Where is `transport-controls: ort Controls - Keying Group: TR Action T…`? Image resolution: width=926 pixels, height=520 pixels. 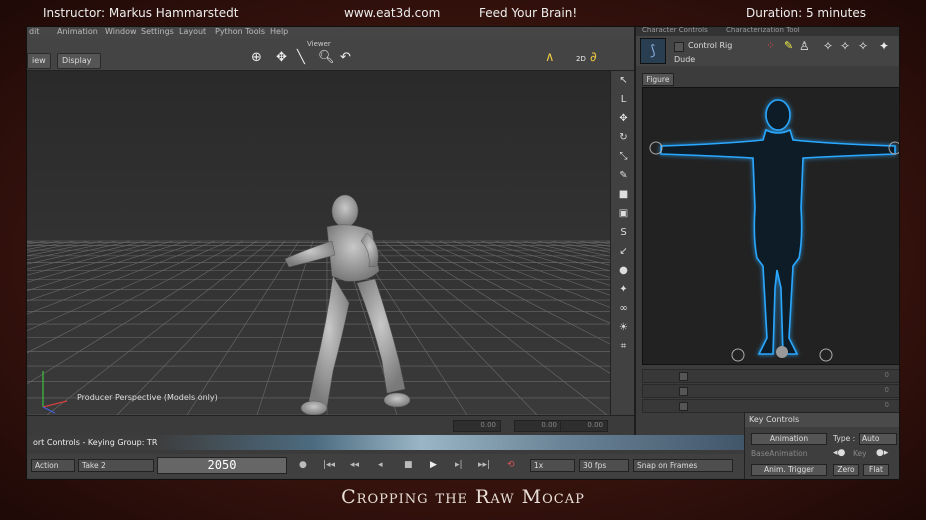 transport-controls: ort Controls - Keying Group: TR Action T… is located at coordinates (385, 457).